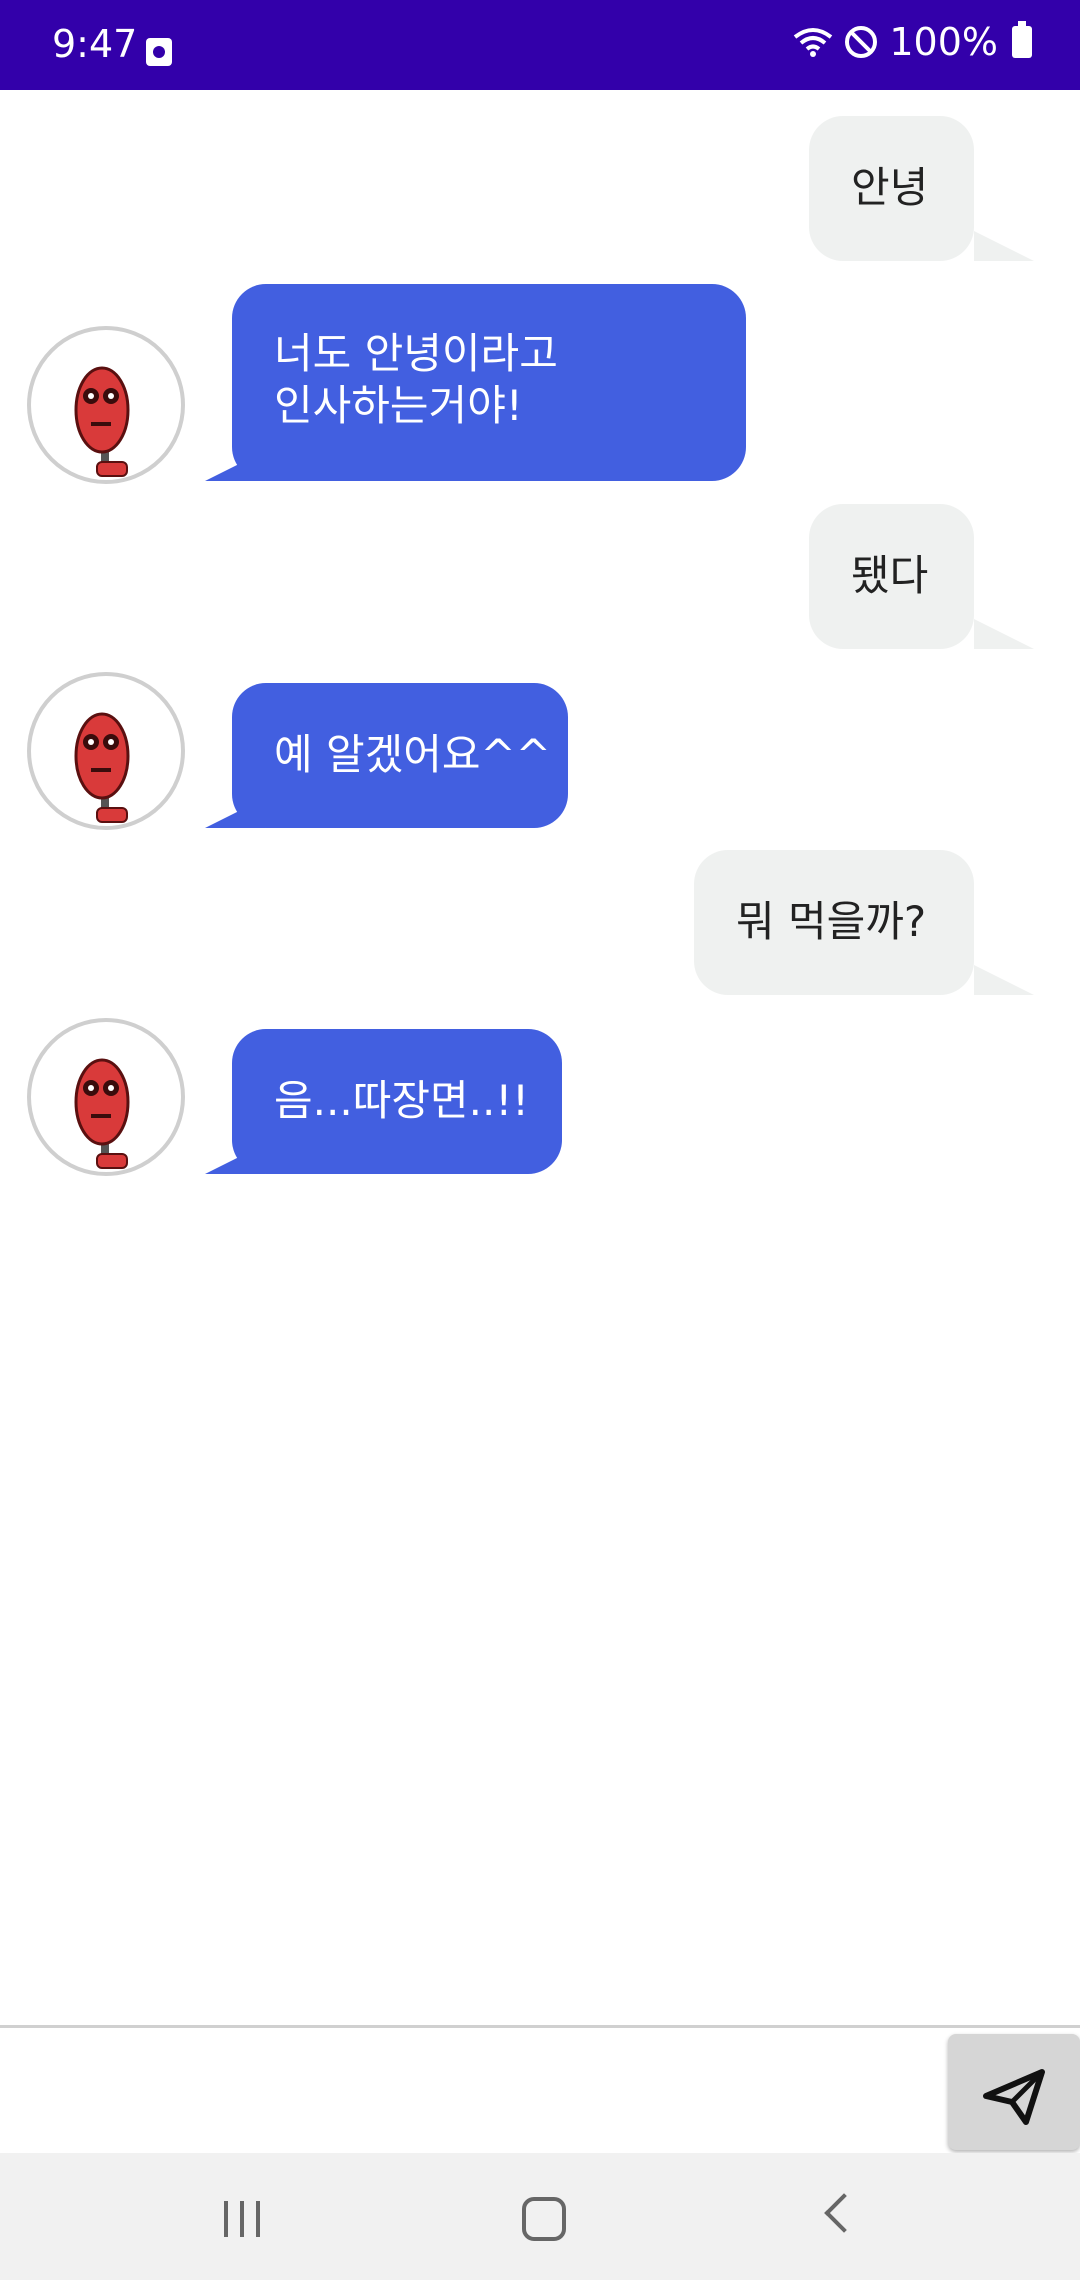 This screenshot has height=2280, width=1080. Describe the element at coordinates (397, 1101) in the screenshot. I see `received-message-bubble: 음...따장면..!!` at that location.